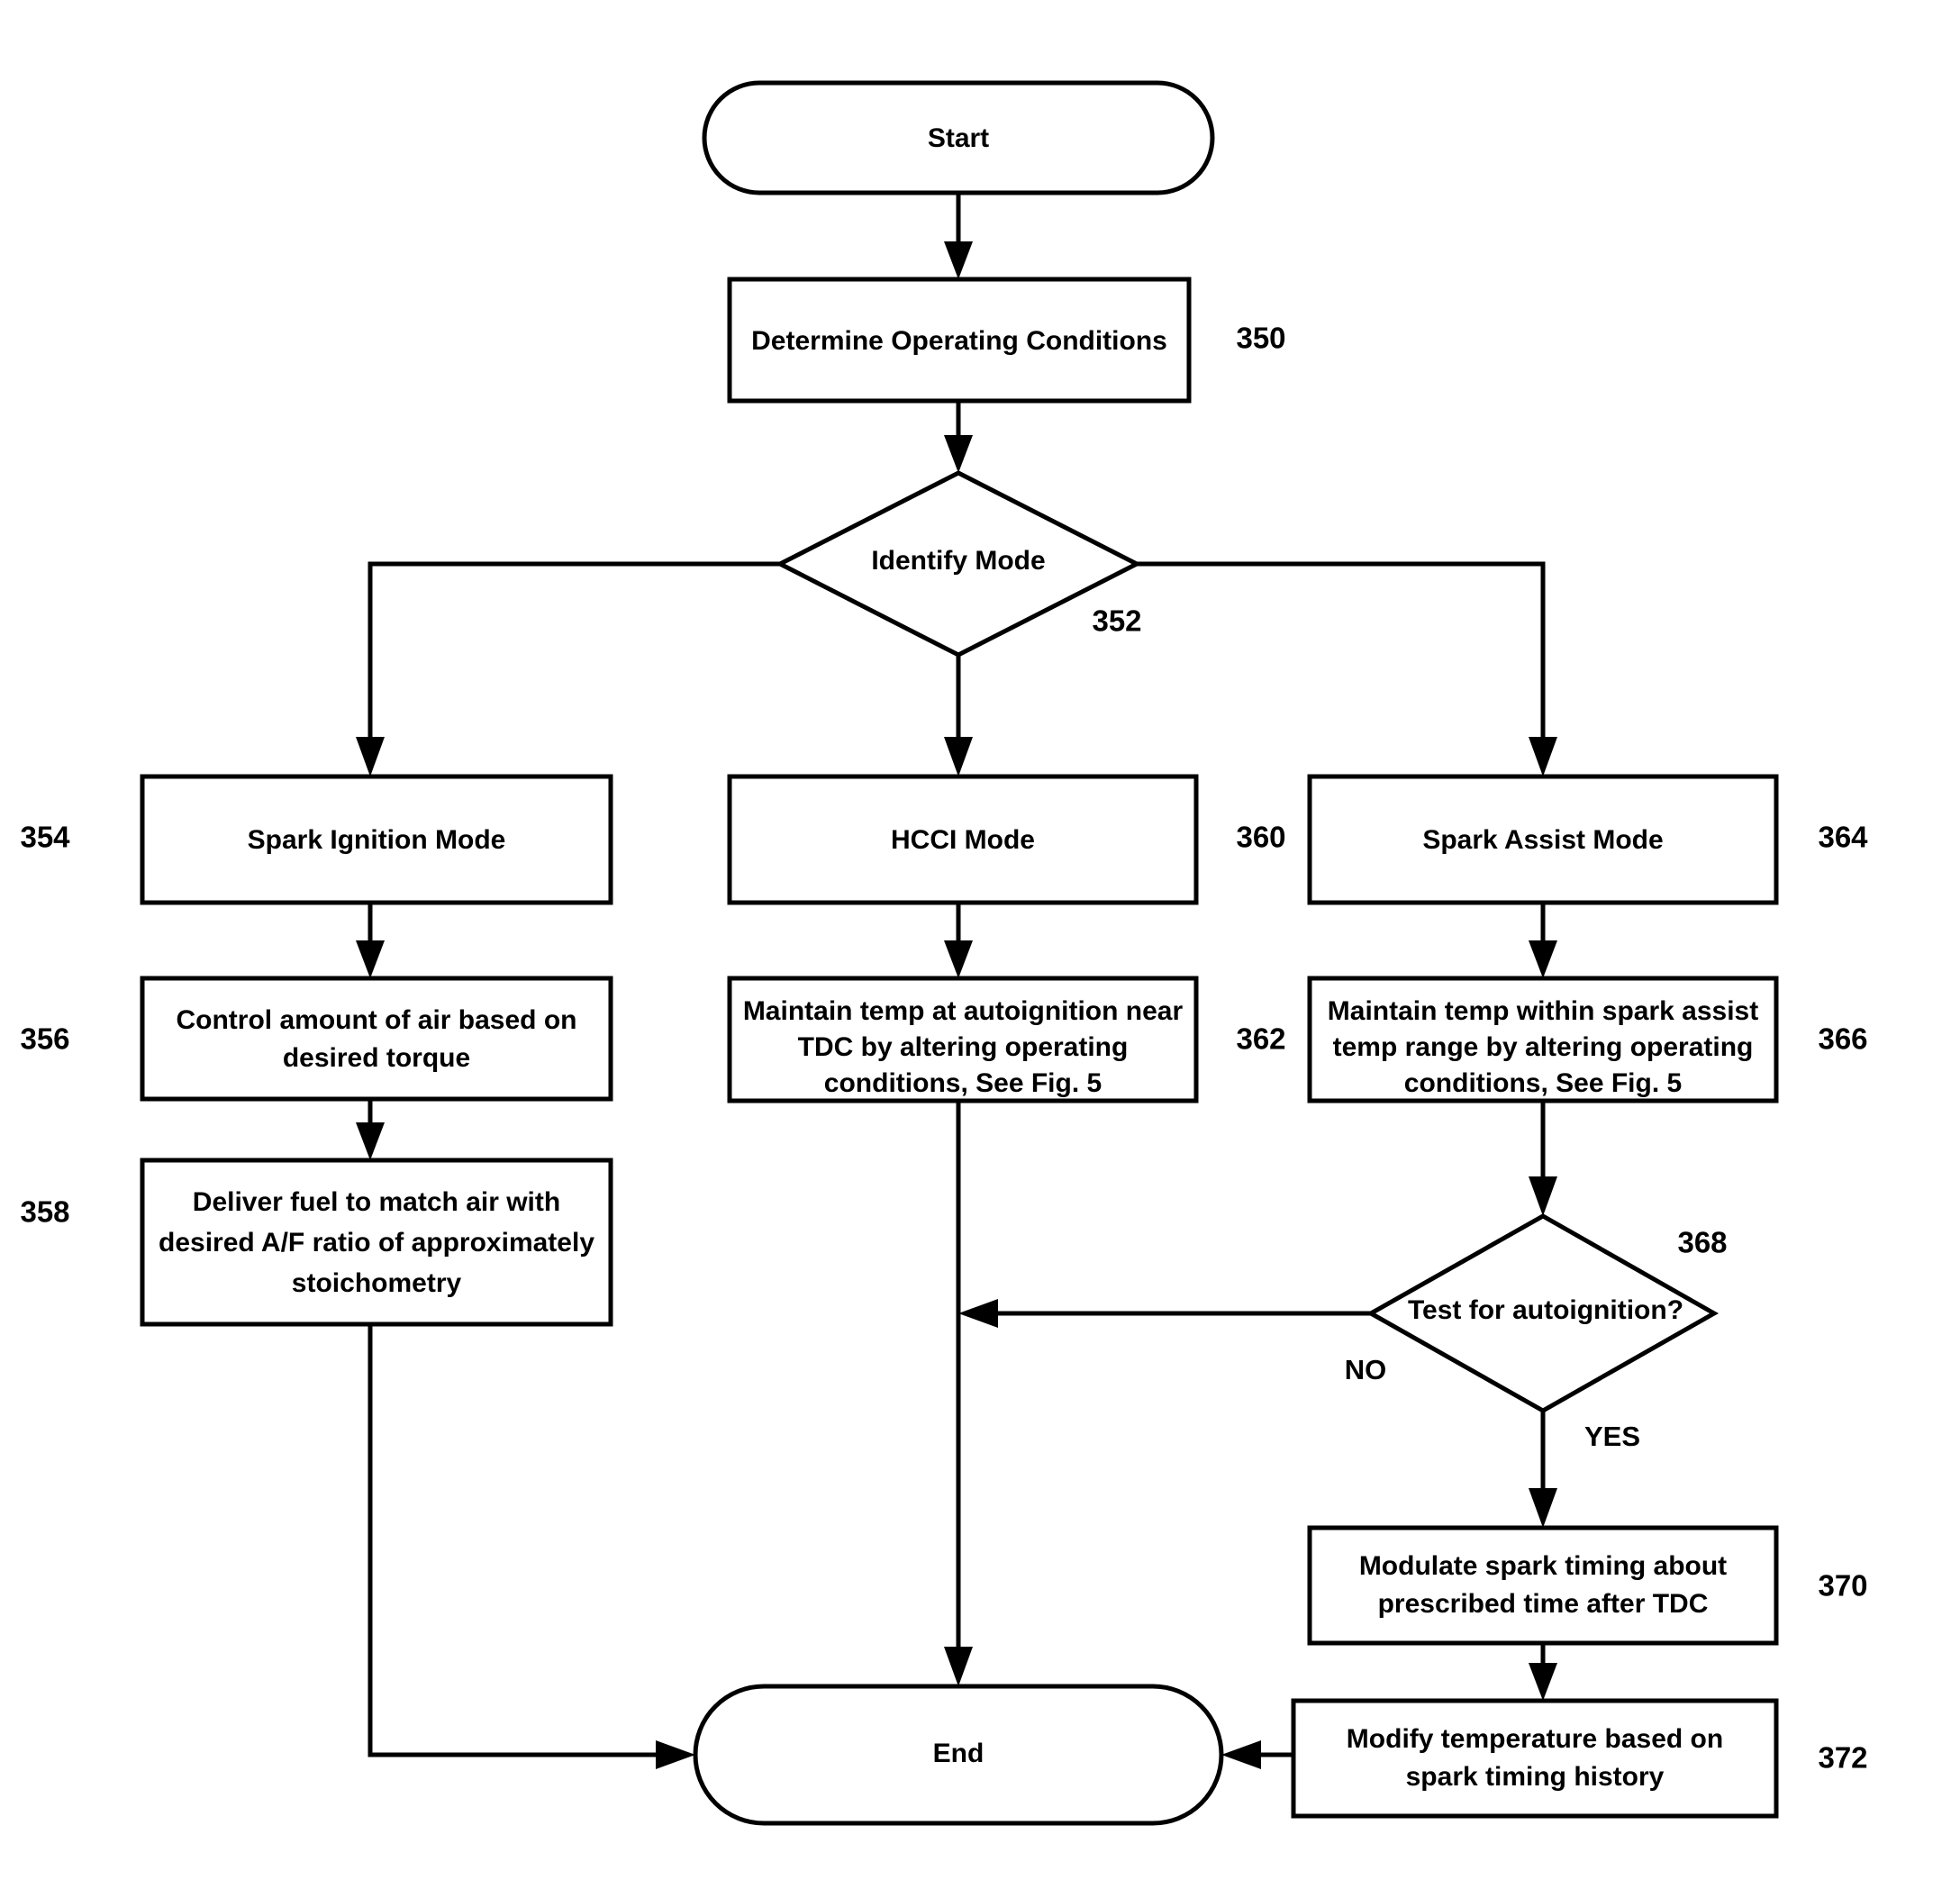 Image resolution: width=1960 pixels, height=1898 pixels. I want to click on connector-modify-temp-to-end, so click(1257, 1754).